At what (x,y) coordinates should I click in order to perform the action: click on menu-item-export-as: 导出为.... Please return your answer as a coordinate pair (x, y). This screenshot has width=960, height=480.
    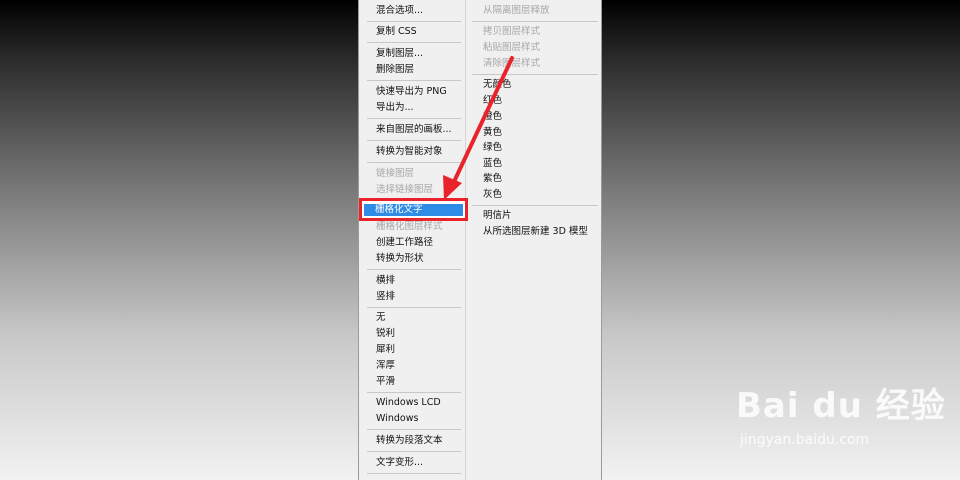
    Looking at the image, I should click on (395, 107).